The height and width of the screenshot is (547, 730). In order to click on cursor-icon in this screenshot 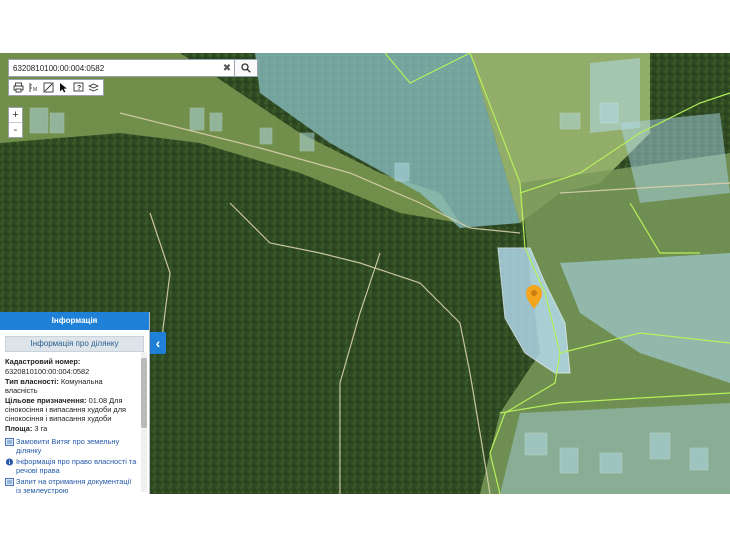, I will do `click(64, 88)`.